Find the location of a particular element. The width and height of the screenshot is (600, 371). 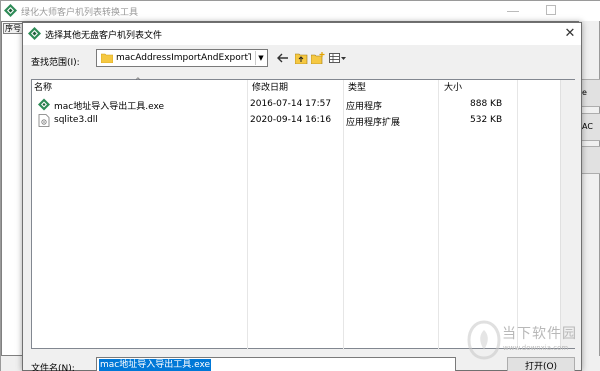

new-folder-icon is located at coordinates (318, 58).